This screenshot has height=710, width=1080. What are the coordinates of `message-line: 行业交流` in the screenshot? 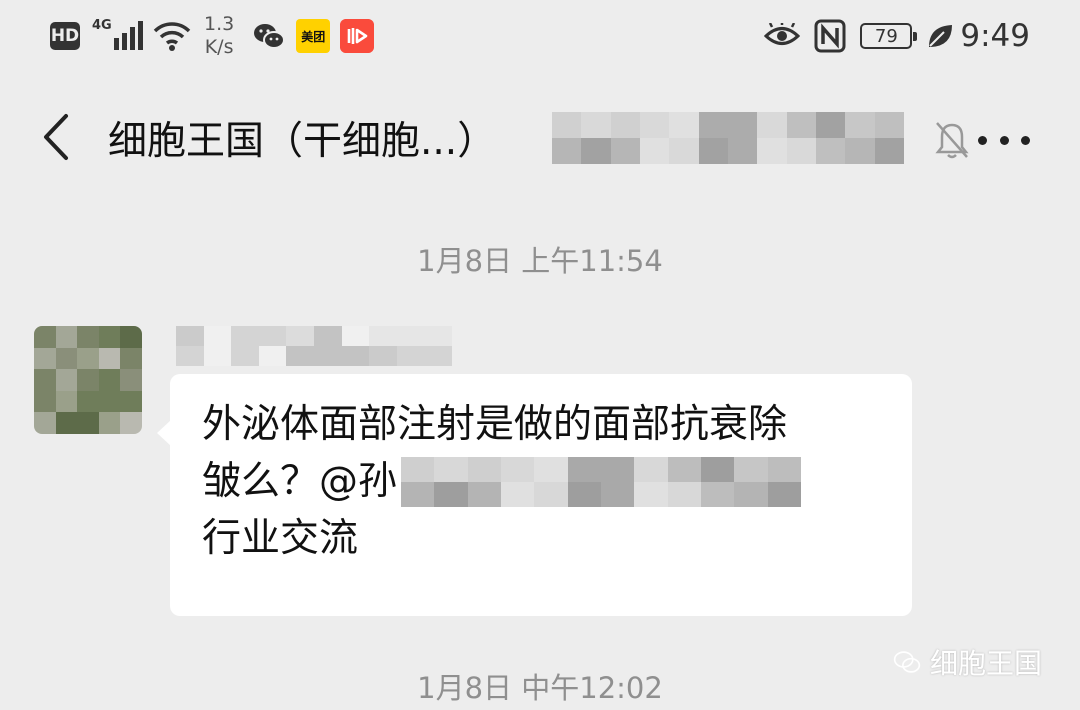 It's located at (280, 538).